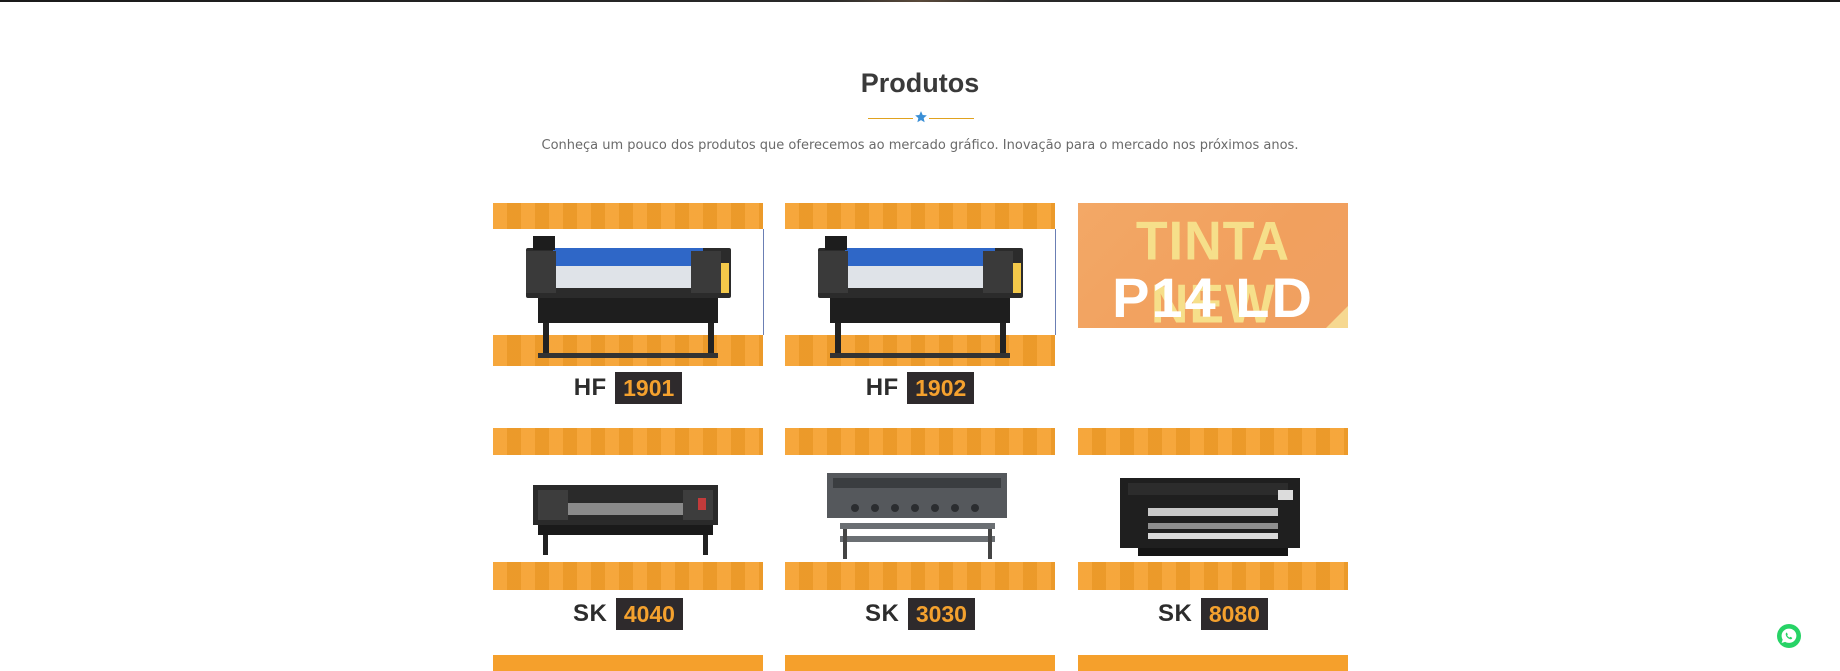  What do you see at coordinates (1789, 636) in the screenshot?
I see `whatsapp-icon` at bounding box center [1789, 636].